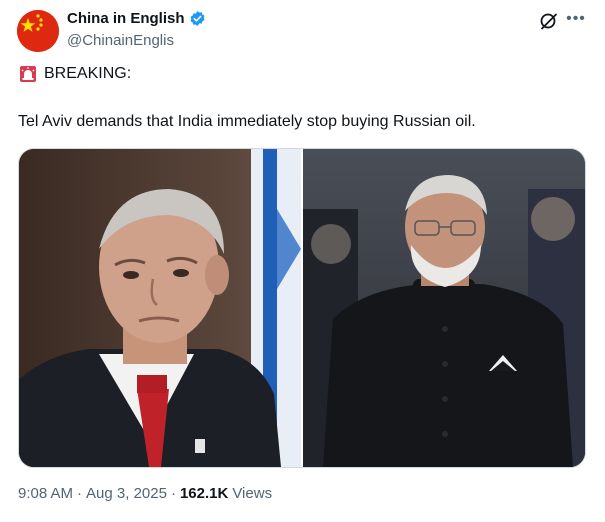 The image size is (605, 522). Describe the element at coordinates (28, 74) in the screenshot. I see `rotating-light-icon` at that location.